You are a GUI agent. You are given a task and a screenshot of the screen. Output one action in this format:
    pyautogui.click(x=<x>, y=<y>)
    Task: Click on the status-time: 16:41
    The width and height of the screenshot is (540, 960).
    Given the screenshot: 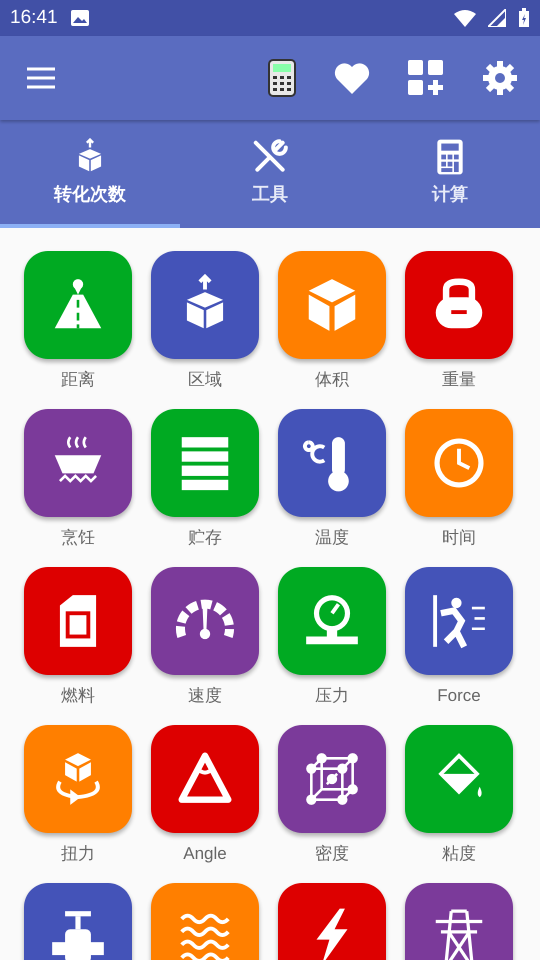 What is the action you would take?
    pyautogui.click(x=34, y=18)
    